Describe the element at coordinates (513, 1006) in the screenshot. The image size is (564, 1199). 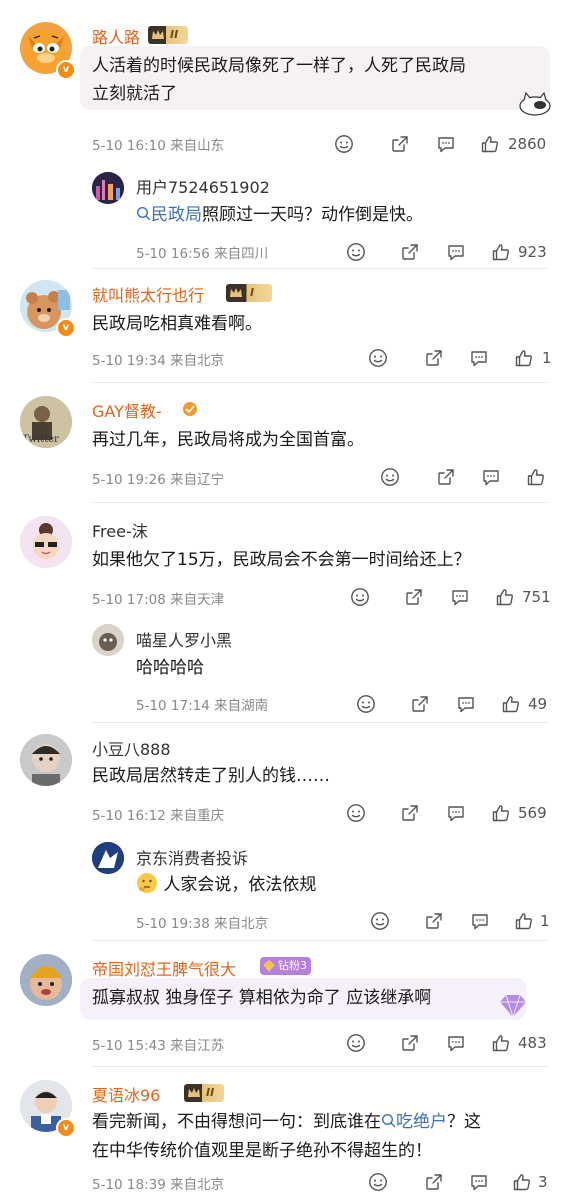
I see `diamond-icon` at that location.